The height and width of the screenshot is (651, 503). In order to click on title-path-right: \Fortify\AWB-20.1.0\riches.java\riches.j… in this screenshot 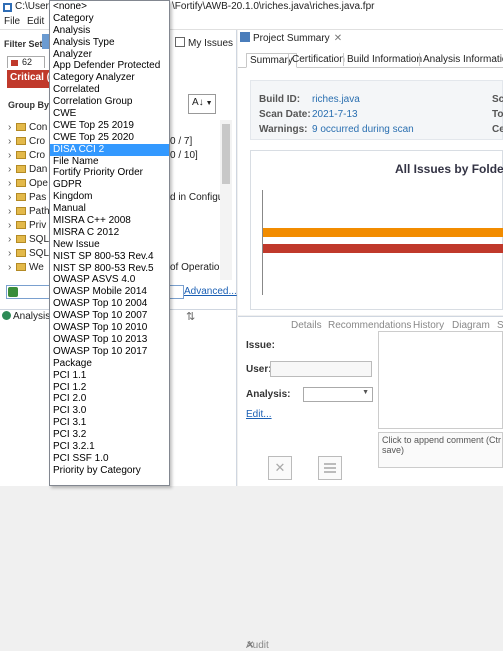, I will do `click(273, 6)`.